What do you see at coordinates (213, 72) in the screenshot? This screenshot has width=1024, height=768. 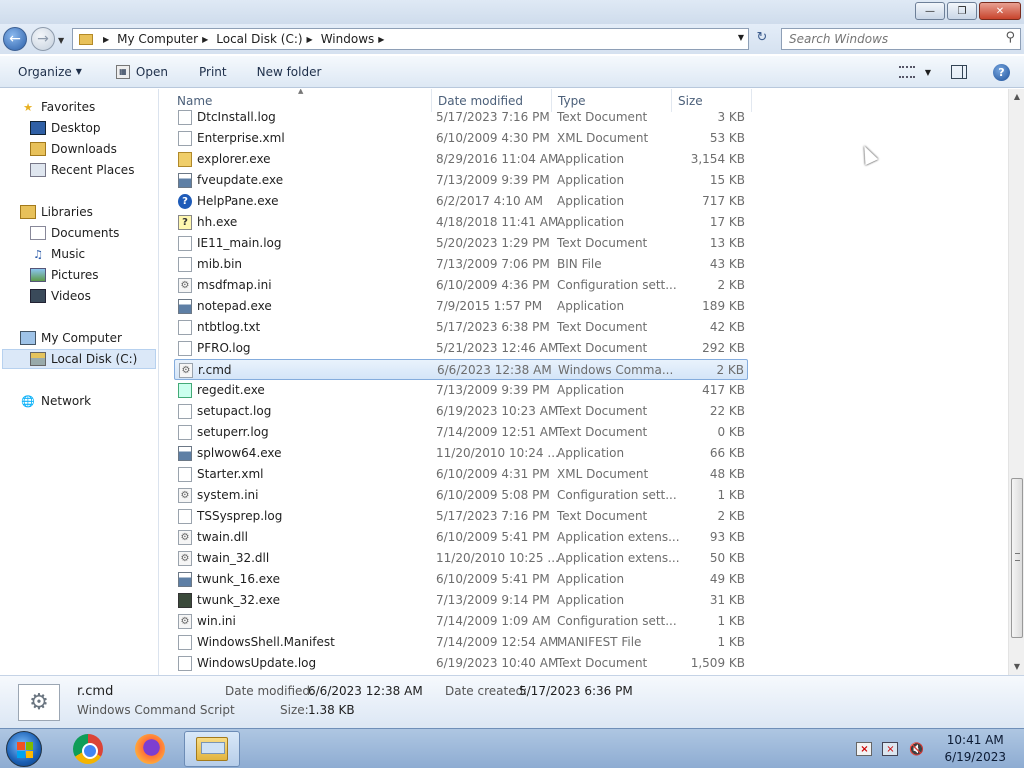 I see `print-button: Print` at bounding box center [213, 72].